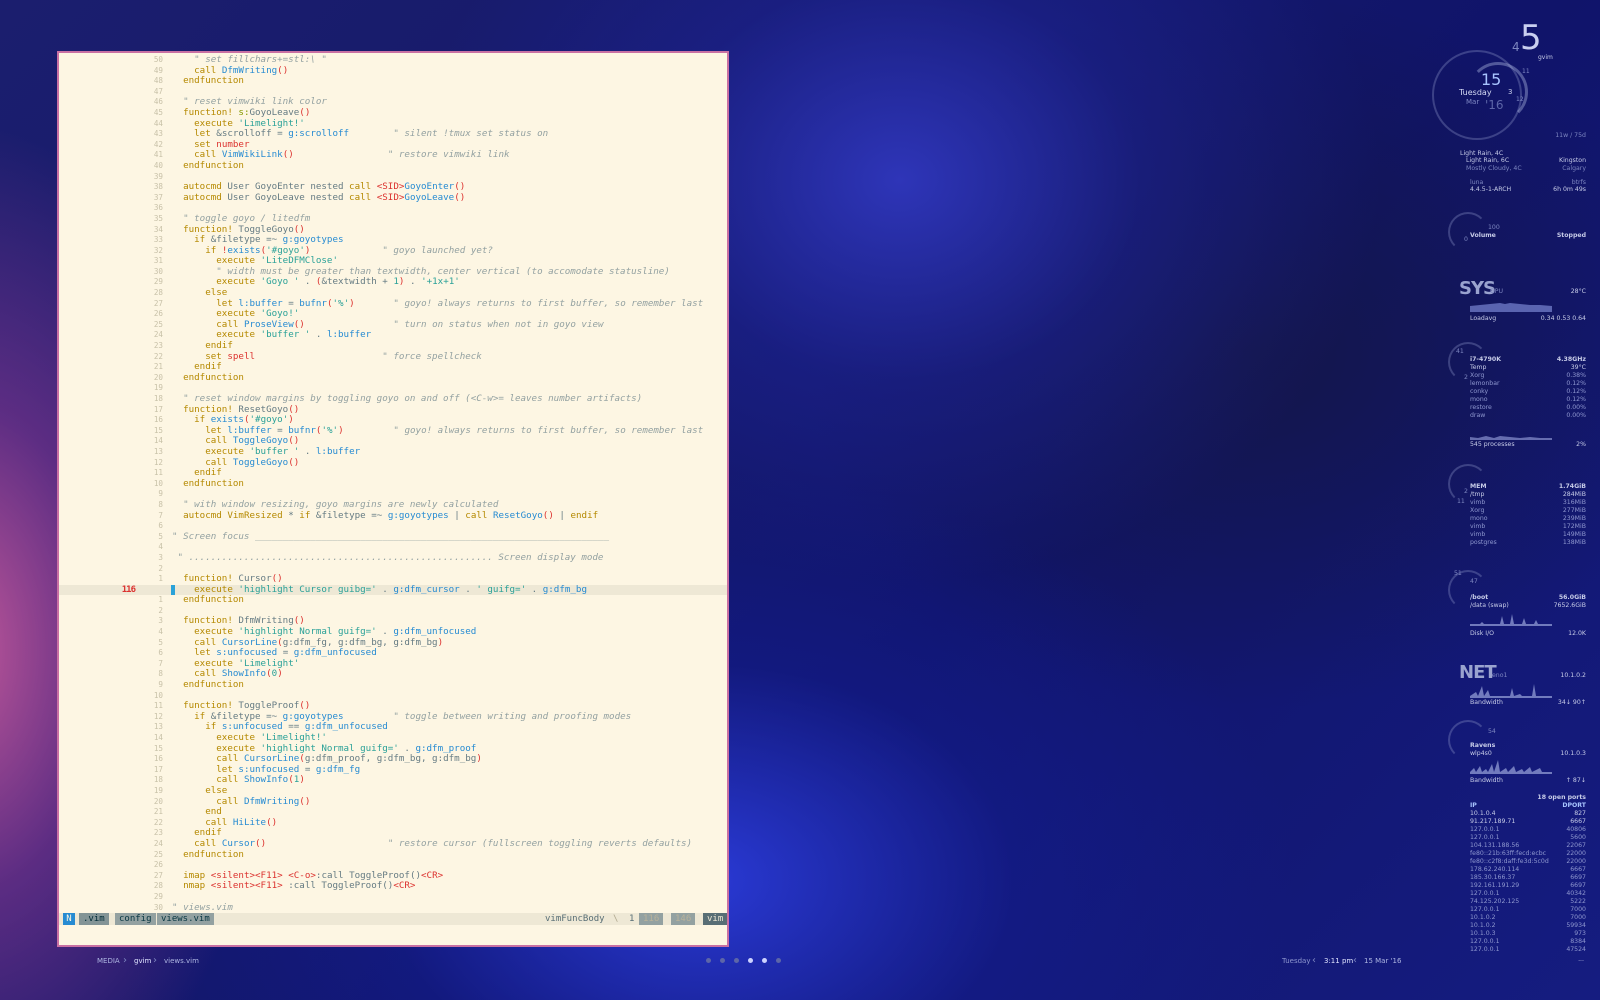  I want to click on line-number: 41, so click(158, 155).